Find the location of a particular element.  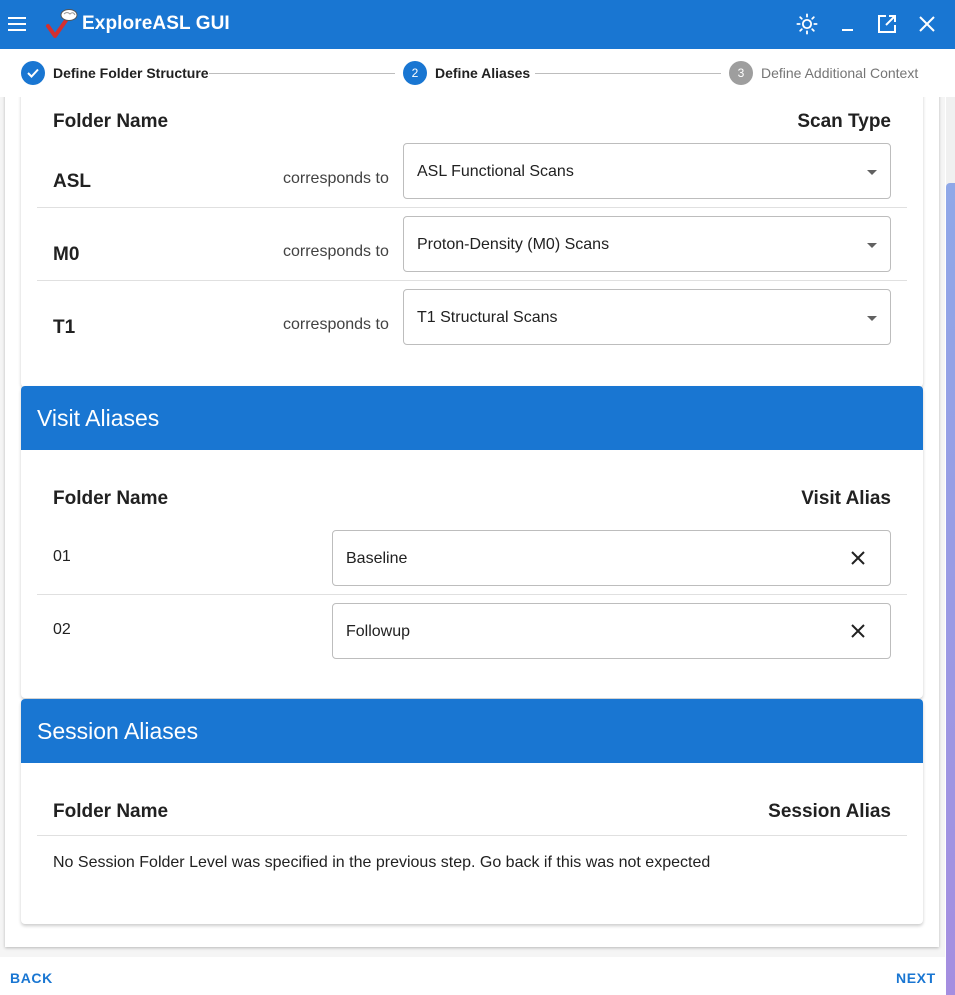

select-value: T1 Structural Scans is located at coordinates (487, 317).